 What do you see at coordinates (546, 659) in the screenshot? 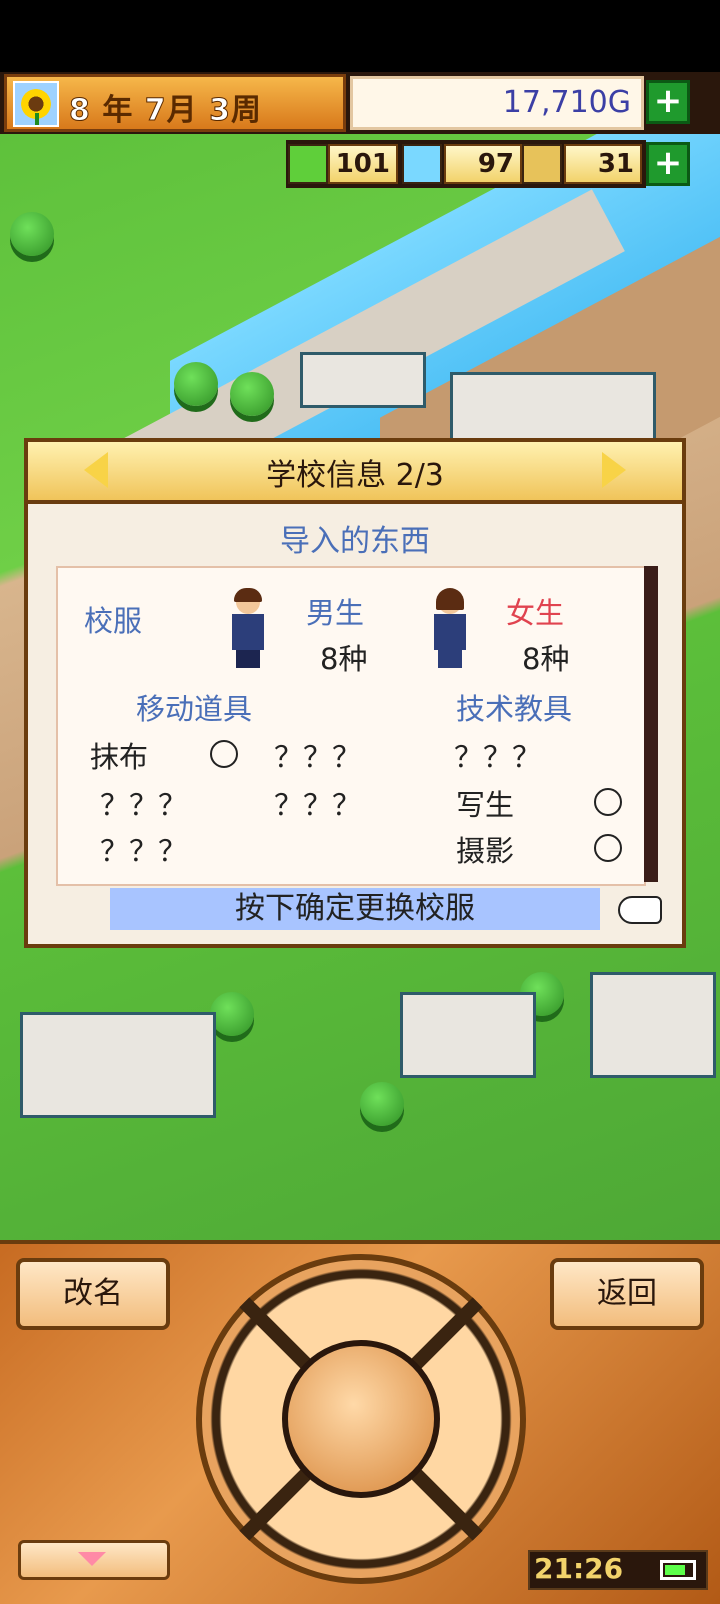
I see `female-uniform-count: 8种` at bounding box center [546, 659].